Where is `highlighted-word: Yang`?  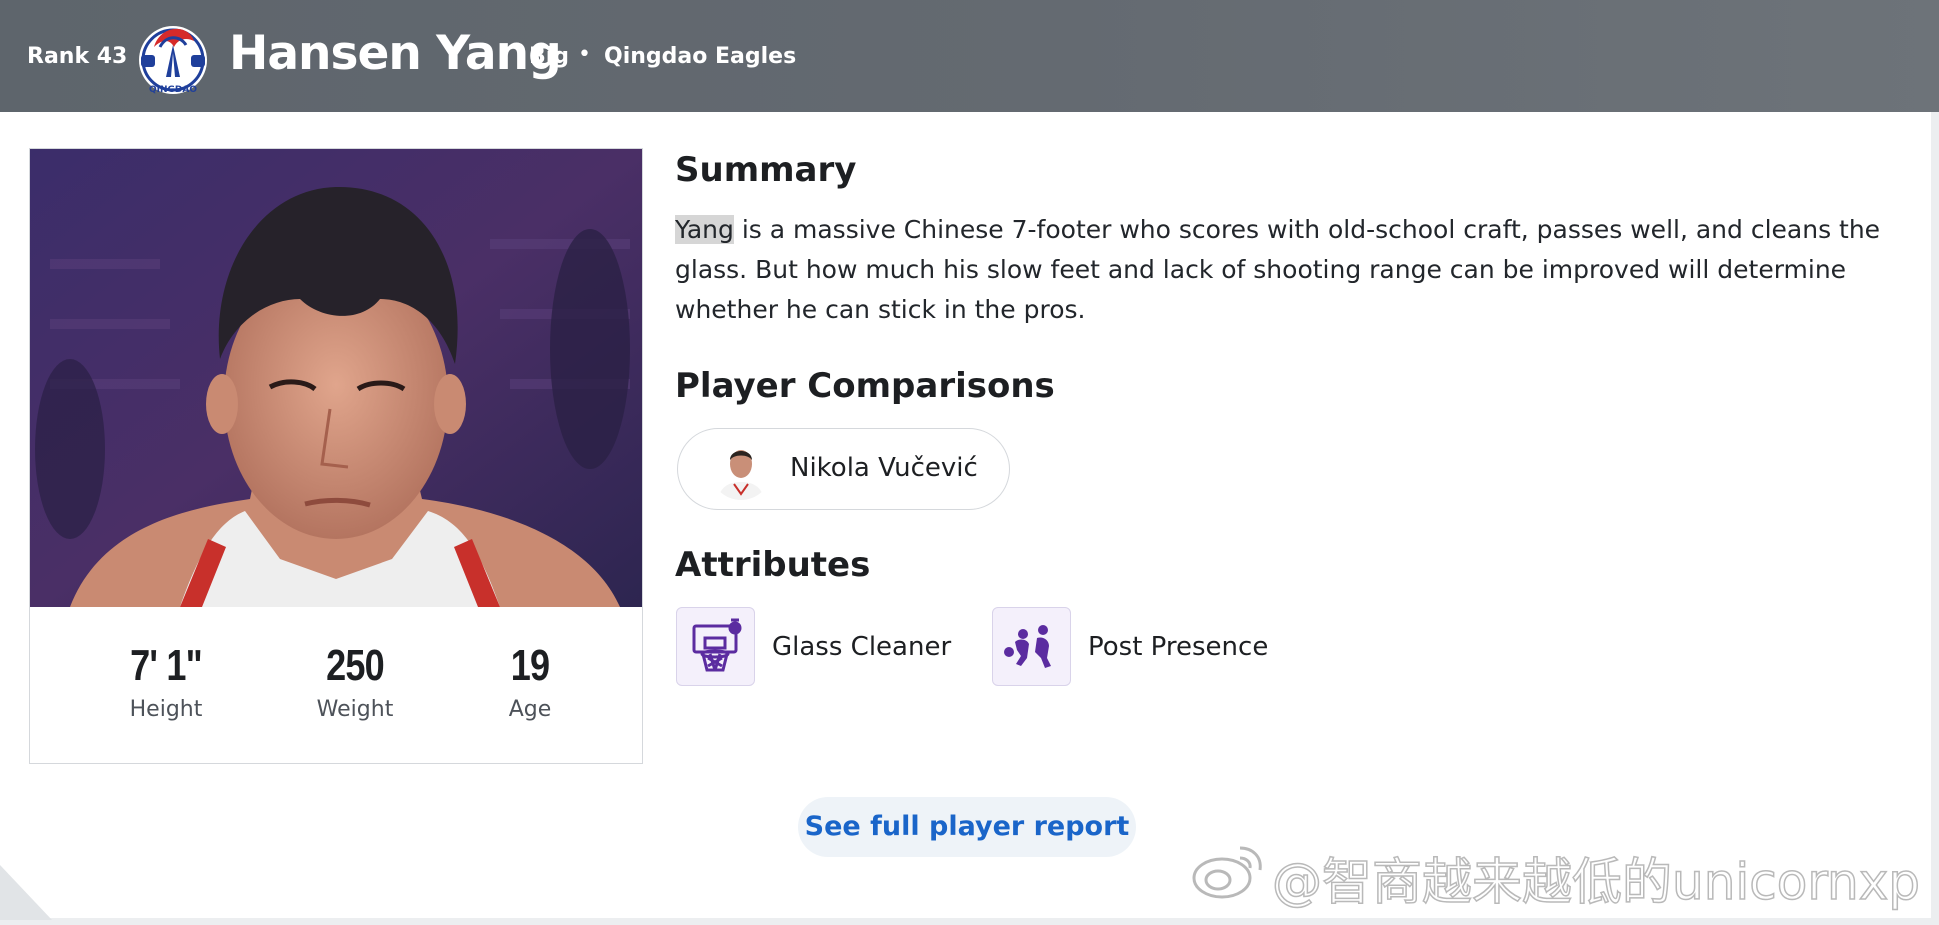 highlighted-word: Yang is located at coordinates (704, 229).